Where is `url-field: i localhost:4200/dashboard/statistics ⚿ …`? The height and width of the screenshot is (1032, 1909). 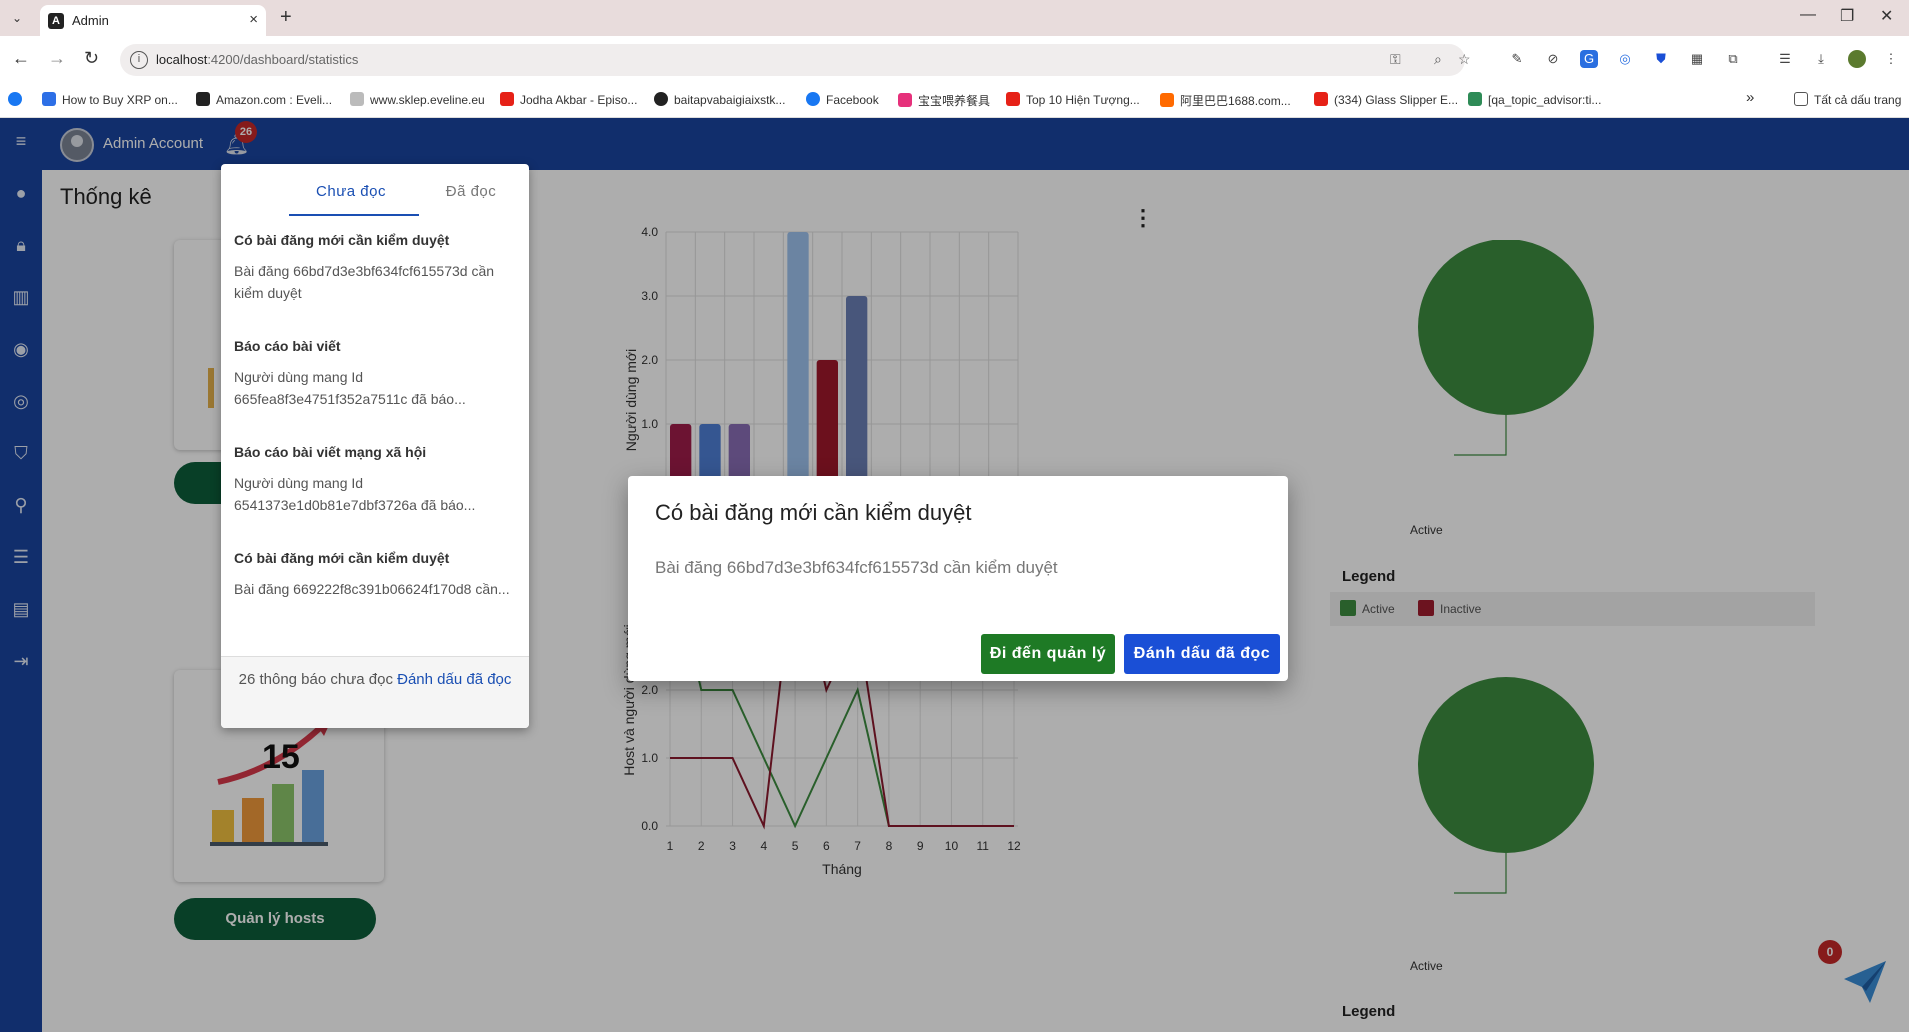 url-field: i localhost:4200/dashboard/statistics ⚿ … is located at coordinates (795, 60).